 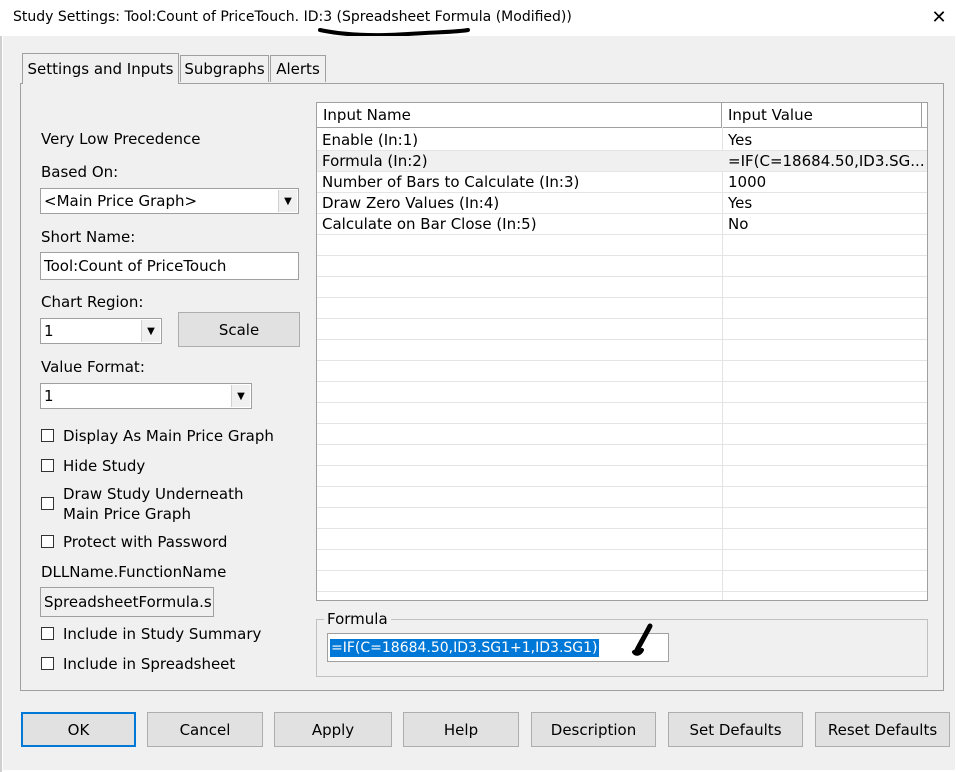 I want to click on apply-button: Apply, so click(x=333, y=729).